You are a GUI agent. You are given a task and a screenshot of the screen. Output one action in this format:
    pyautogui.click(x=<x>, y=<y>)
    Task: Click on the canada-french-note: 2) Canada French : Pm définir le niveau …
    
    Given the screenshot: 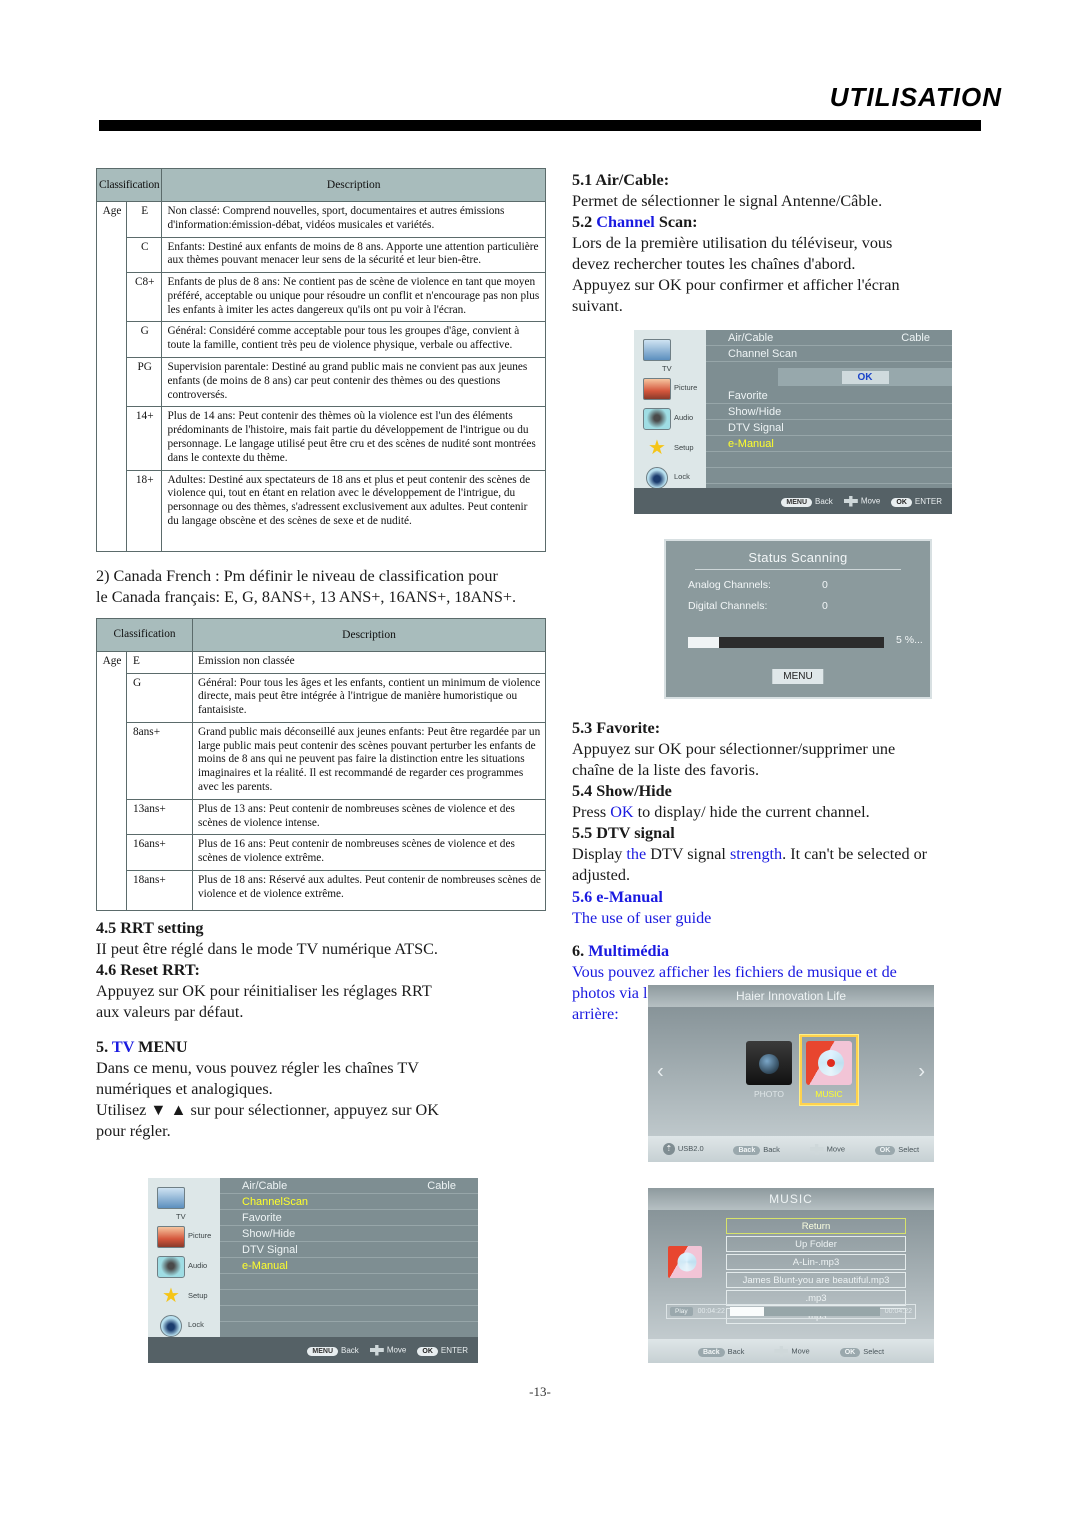 What is the action you would take?
    pyautogui.click(x=321, y=587)
    